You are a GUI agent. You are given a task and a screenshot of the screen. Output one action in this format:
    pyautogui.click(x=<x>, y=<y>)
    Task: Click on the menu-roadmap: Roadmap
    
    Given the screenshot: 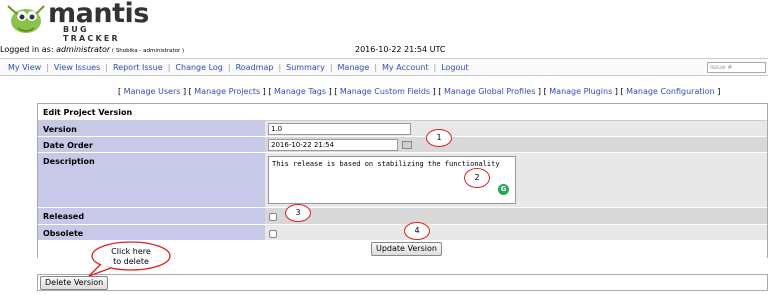 What is the action you would take?
    pyautogui.click(x=255, y=67)
    